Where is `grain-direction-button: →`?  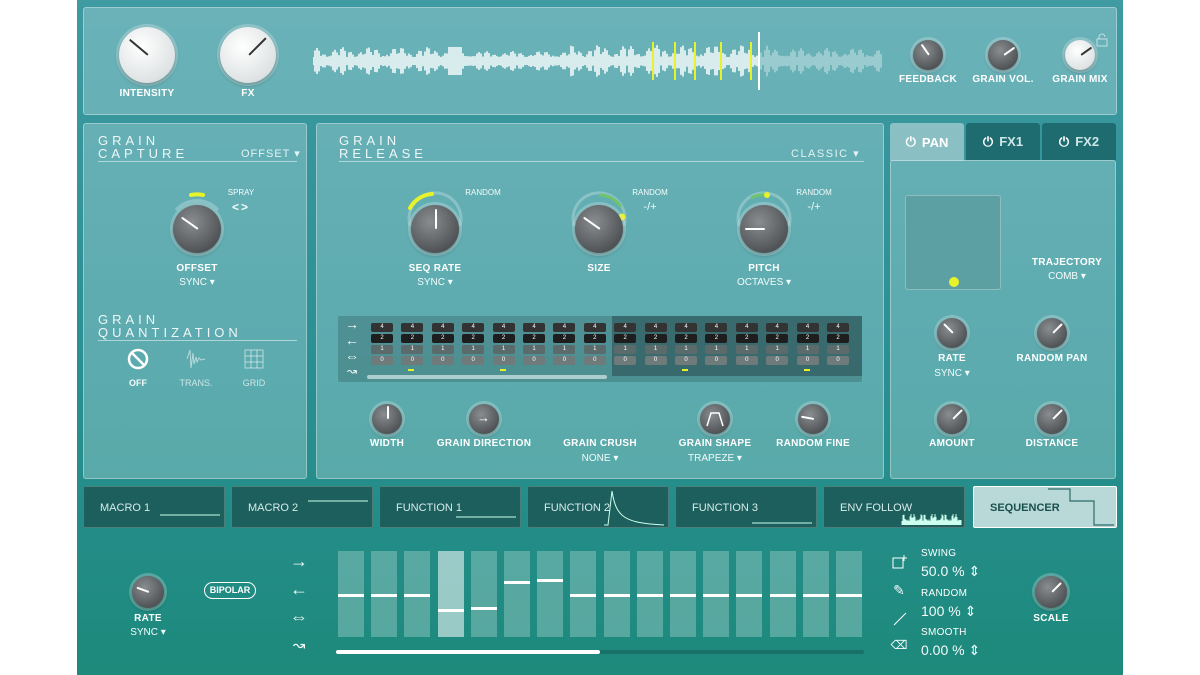
grain-direction-button: → is located at coordinates (484, 419).